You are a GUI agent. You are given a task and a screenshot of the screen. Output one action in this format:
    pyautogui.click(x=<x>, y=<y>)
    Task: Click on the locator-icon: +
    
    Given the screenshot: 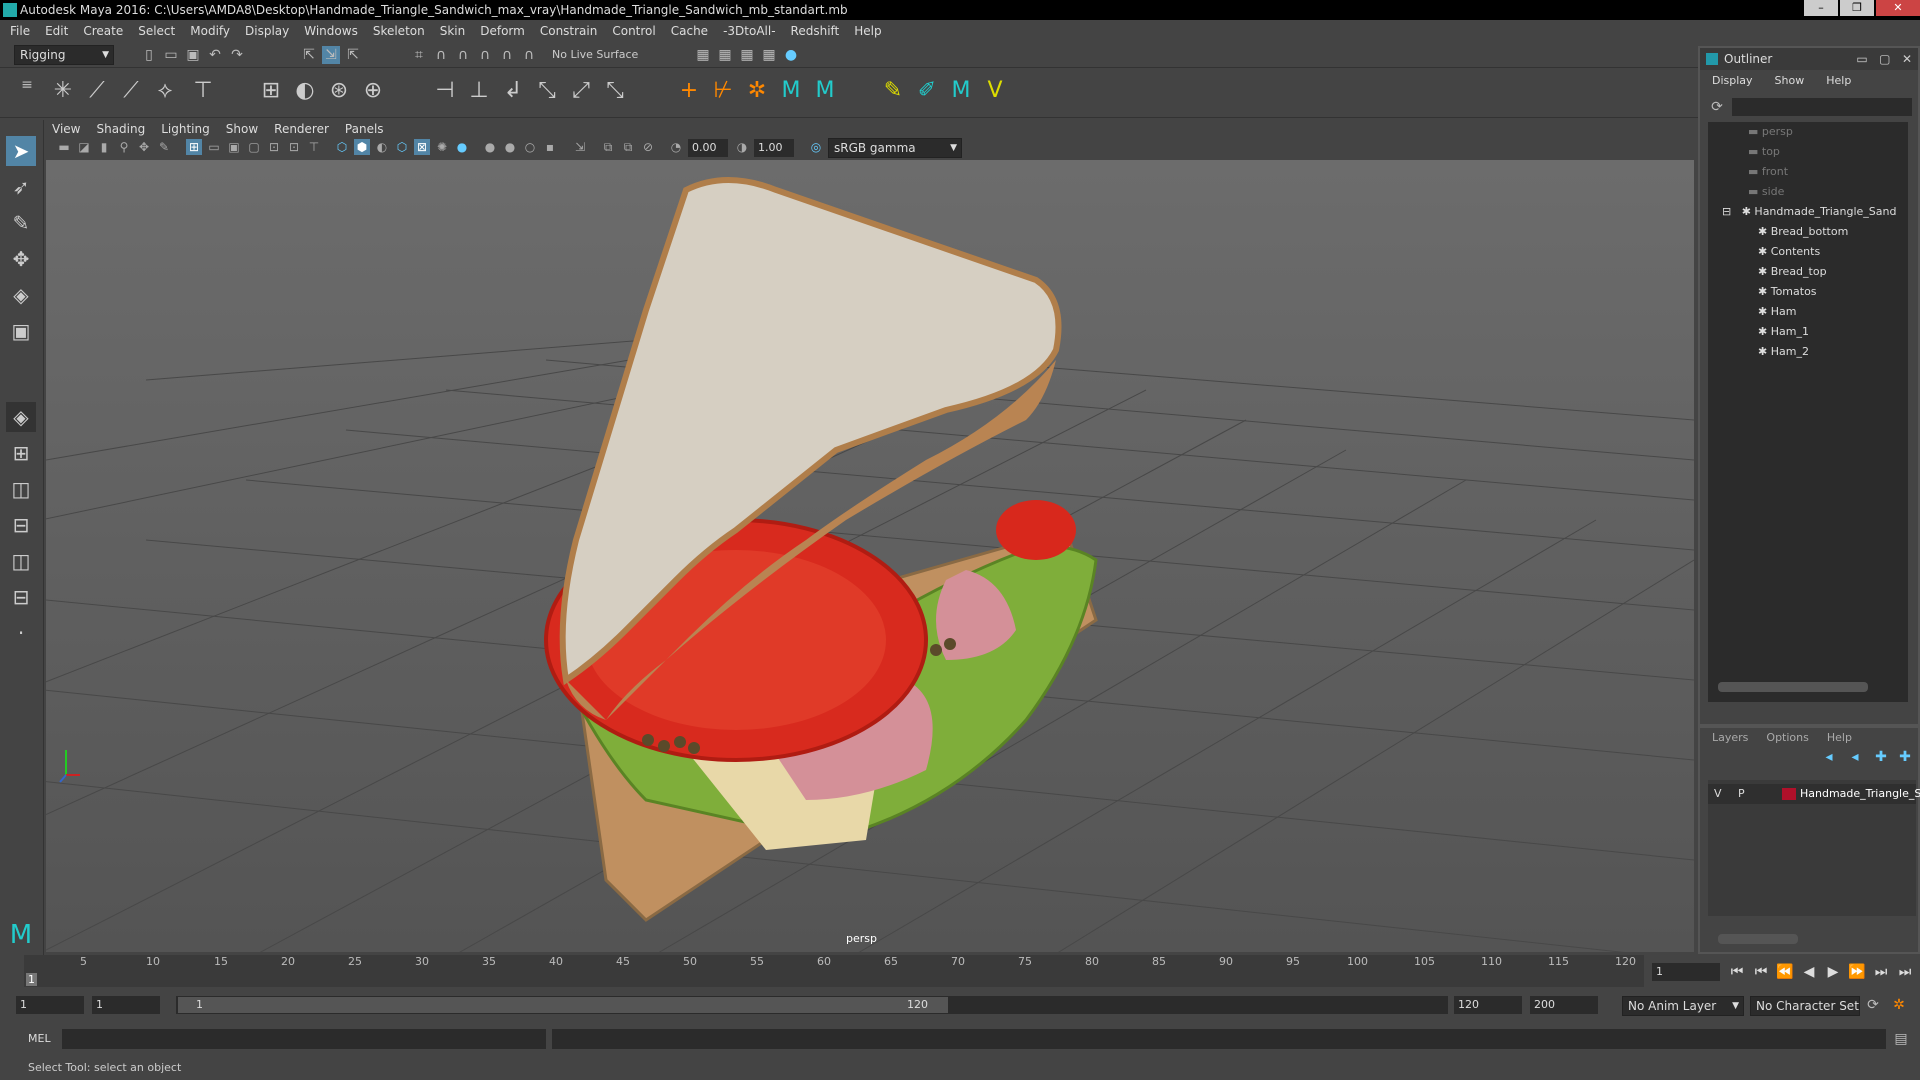 What is the action you would take?
    pyautogui.click(x=689, y=91)
    